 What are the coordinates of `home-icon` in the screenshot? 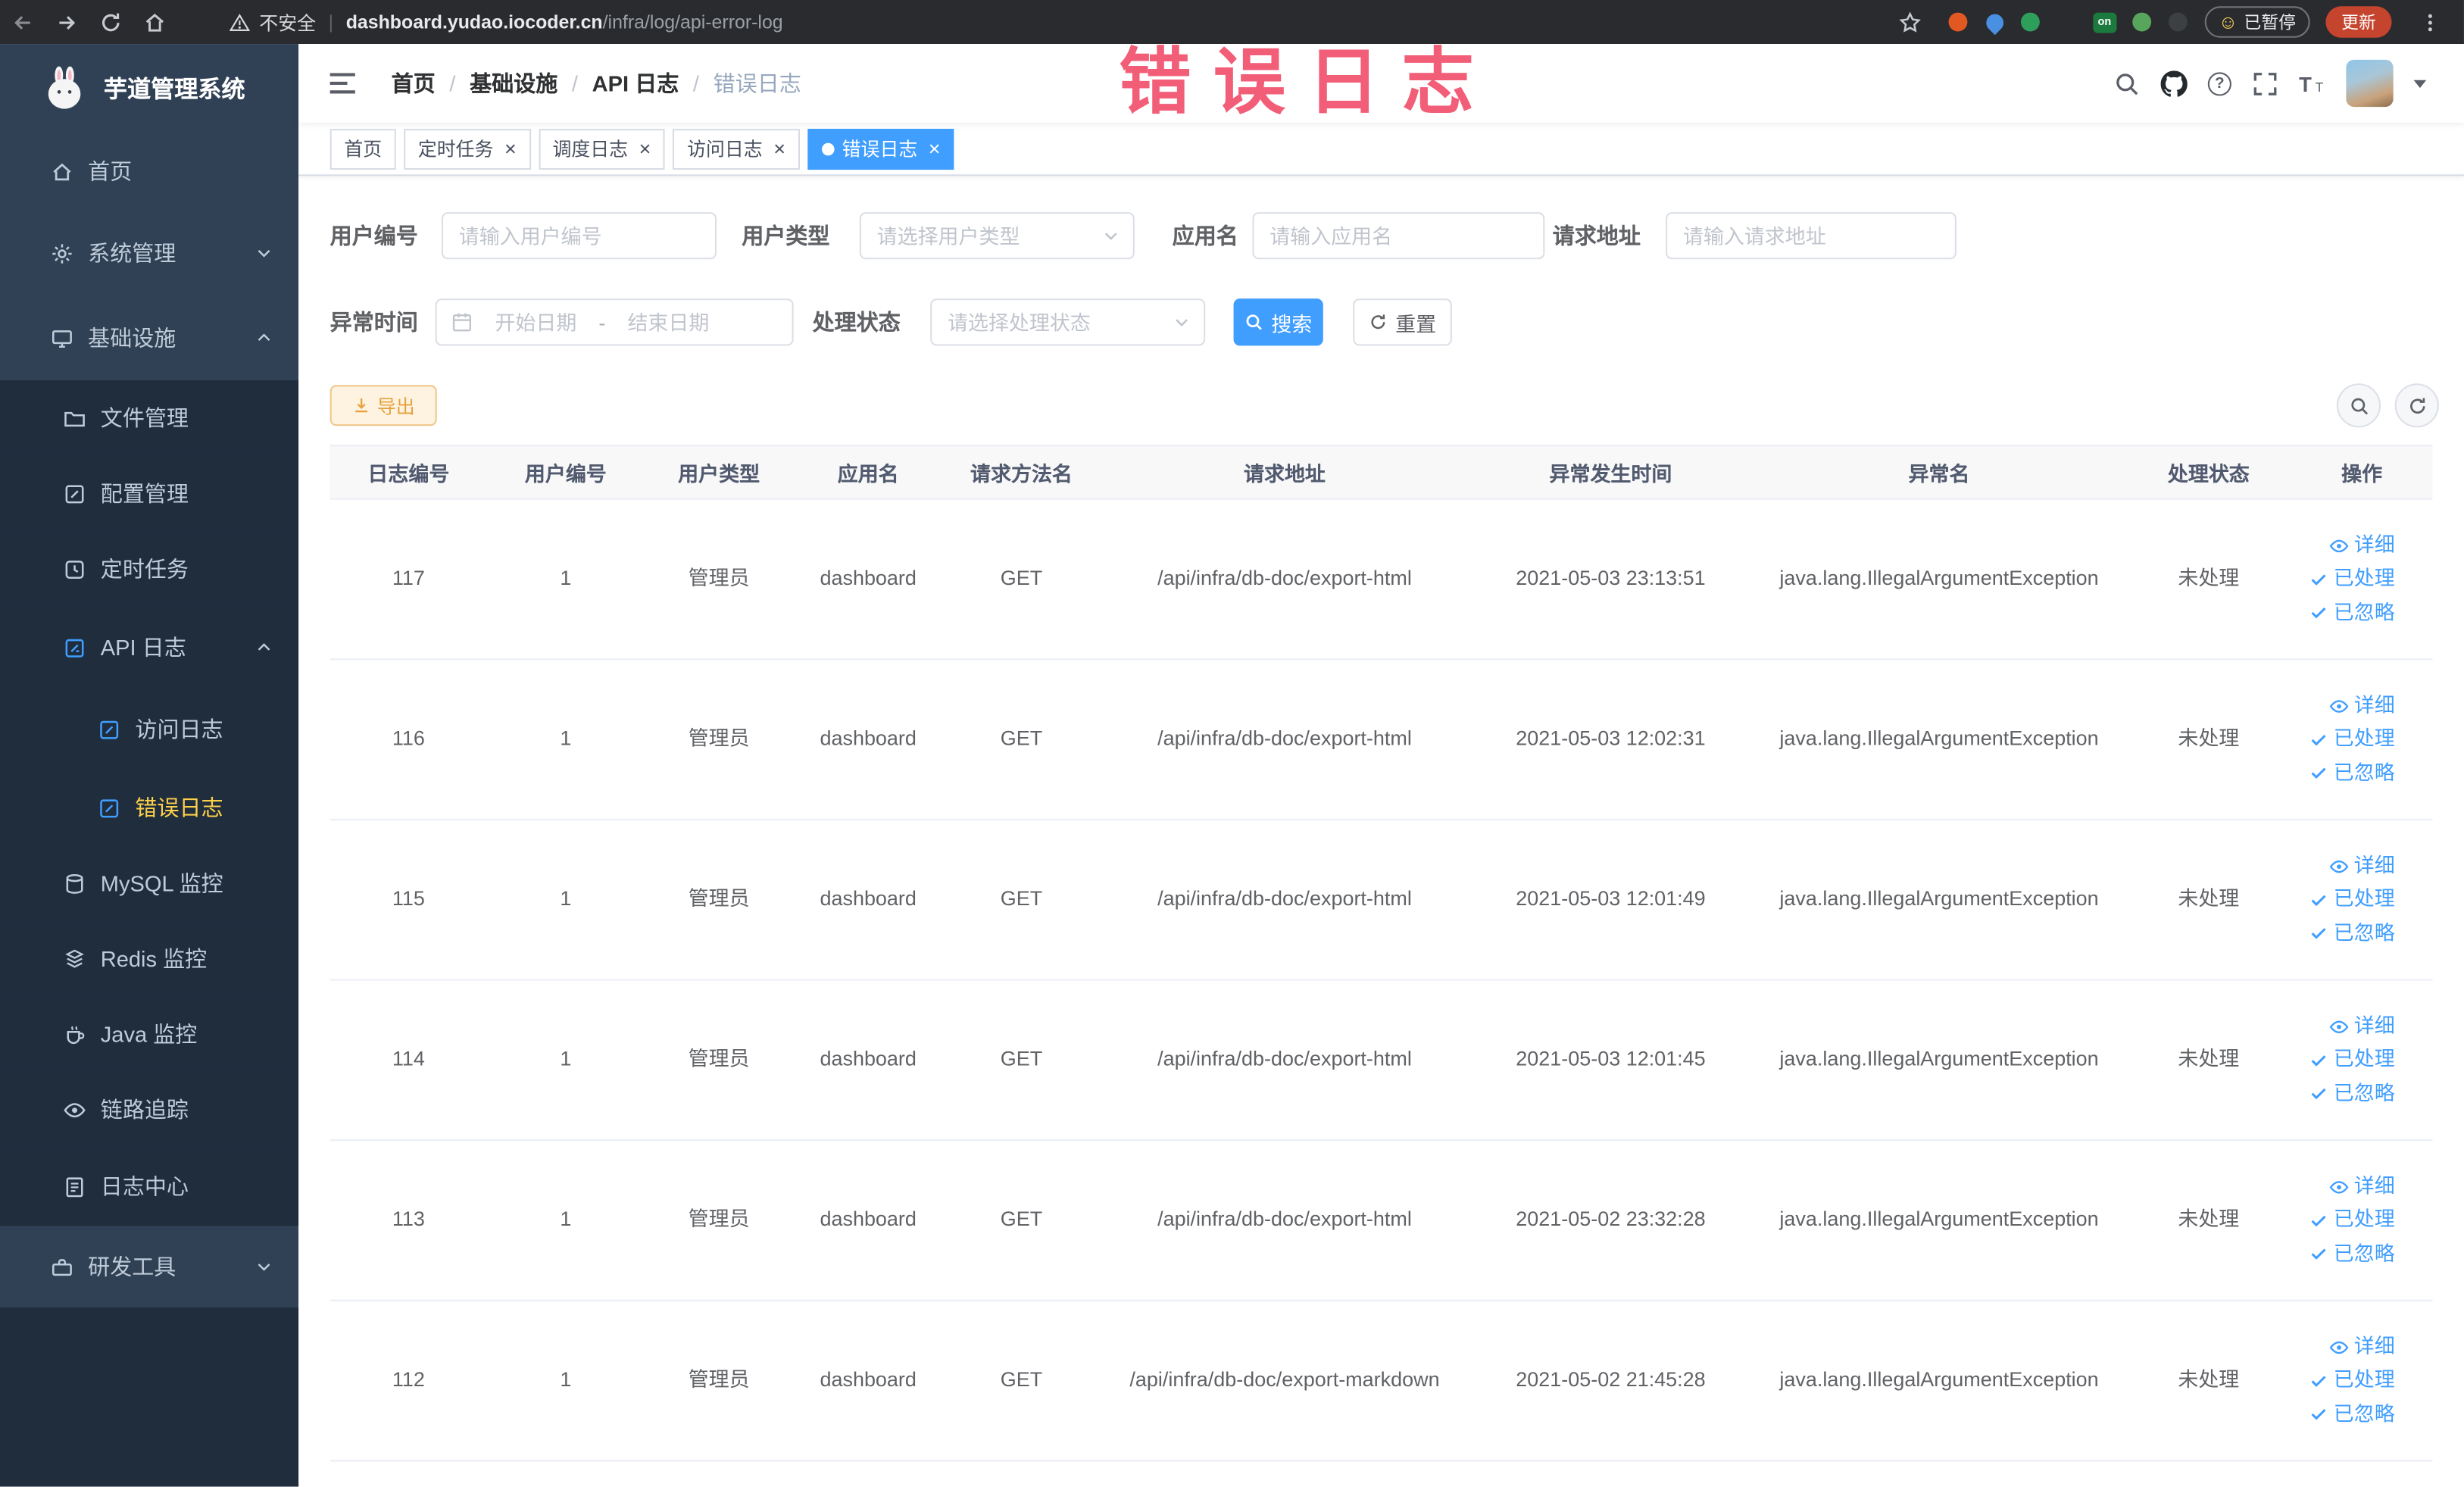 It's located at (154, 22).